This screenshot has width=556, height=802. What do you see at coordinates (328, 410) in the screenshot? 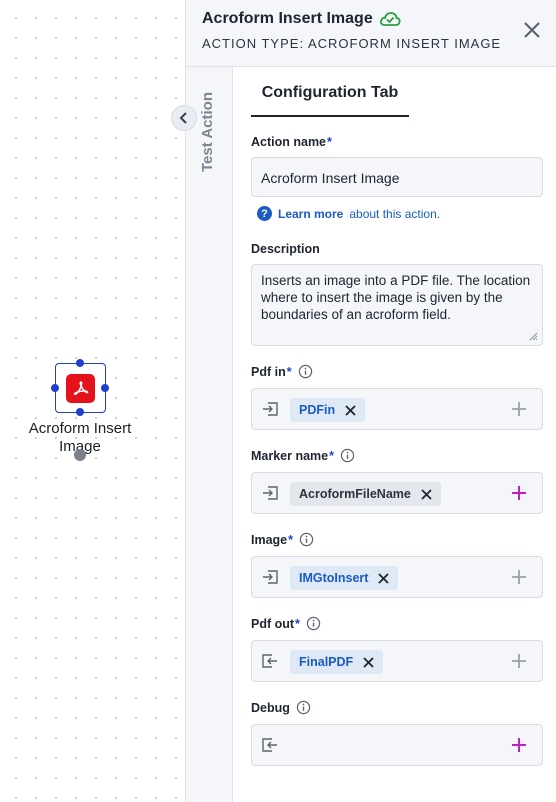
I see `variable-chip: PDFin` at bounding box center [328, 410].